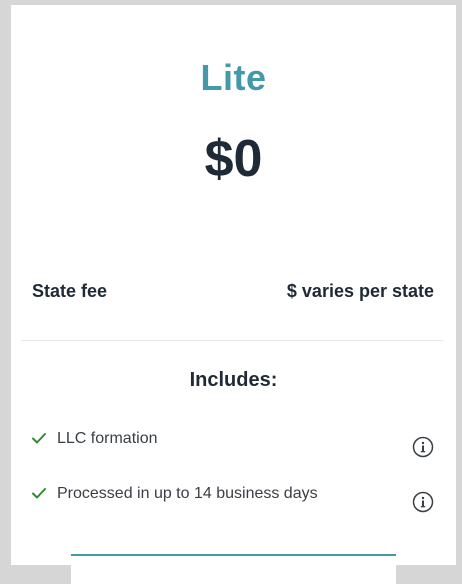 This screenshot has width=462, height=584. I want to click on feature-label: Processed in up to 14 business days, so click(187, 493).